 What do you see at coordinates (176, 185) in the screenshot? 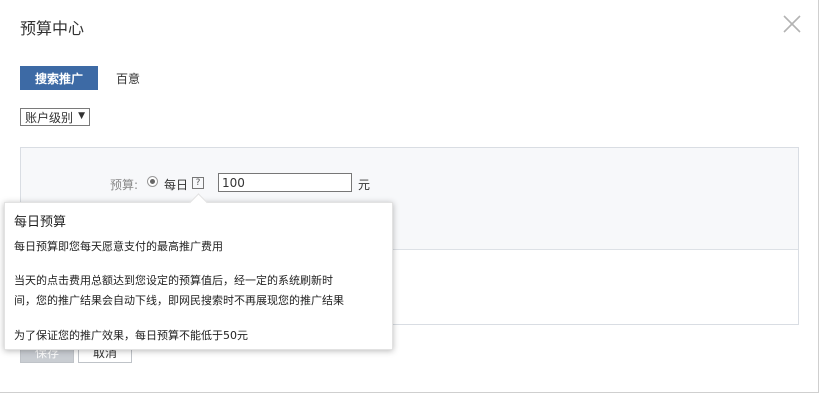
I see `daily-budget-label: 每日` at bounding box center [176, 185].